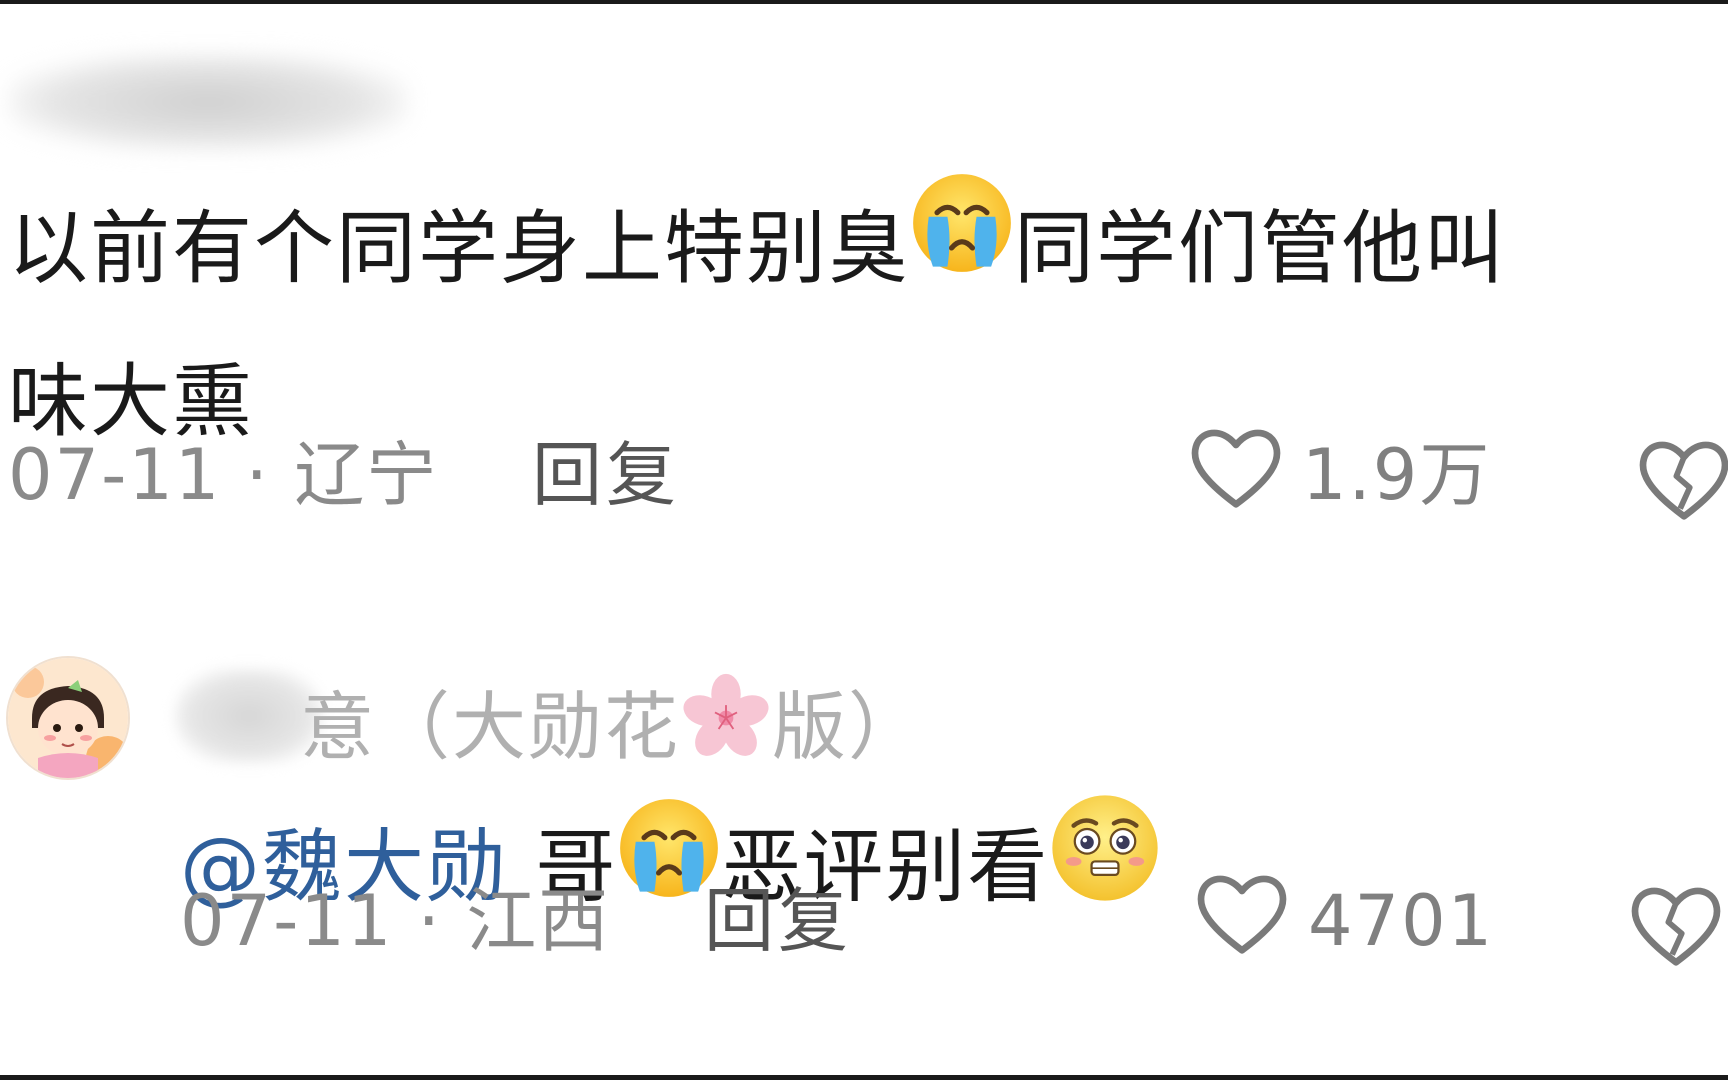 The height and width of the screenshot is (1080, 1728). I want to click on like-button: 4701, so click(1344, 920).